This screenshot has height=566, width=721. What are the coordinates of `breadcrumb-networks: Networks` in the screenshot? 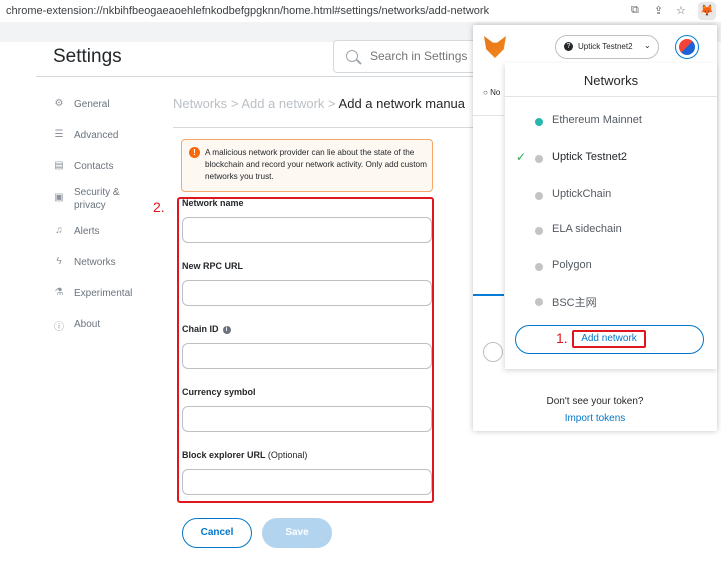 It's located at (200, 103).